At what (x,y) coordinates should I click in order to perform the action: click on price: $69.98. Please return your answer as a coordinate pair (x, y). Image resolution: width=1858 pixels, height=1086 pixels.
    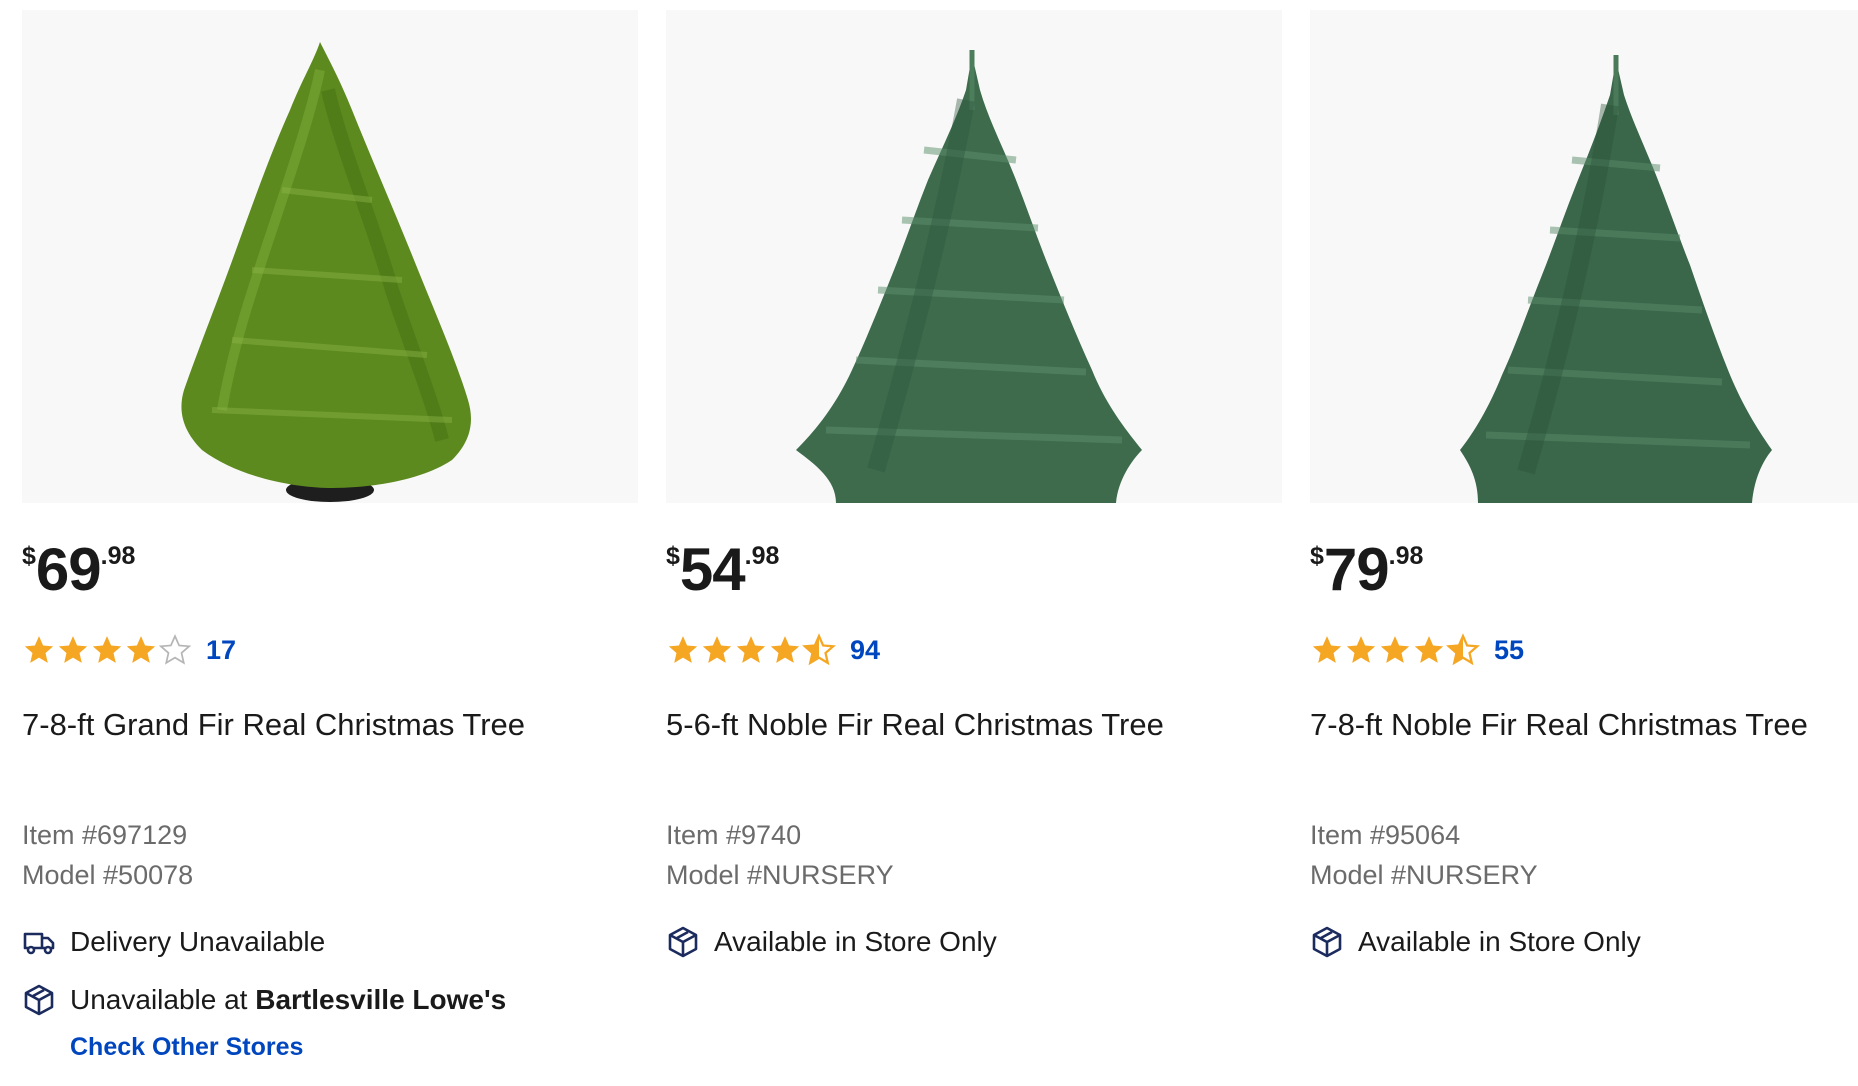
    Looking at the image, I should click on (78, 570).